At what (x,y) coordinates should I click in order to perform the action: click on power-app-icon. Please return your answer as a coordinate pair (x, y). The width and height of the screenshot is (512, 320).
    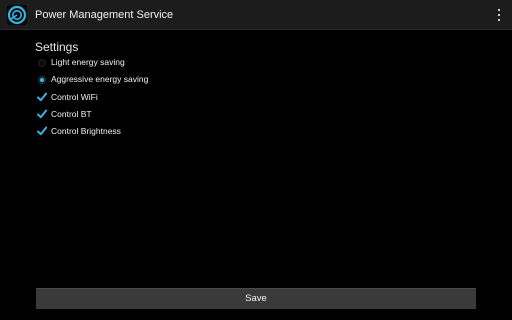
    Looking at the image, I should click on (17, 15).